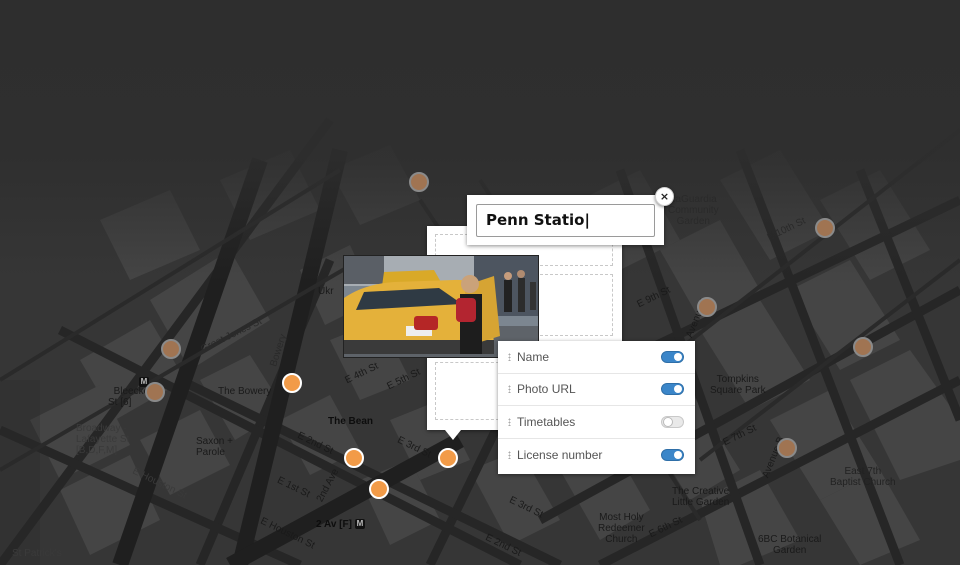 This screenshot has height=565, width=960. Describe the element at coordinates (701, 497) in the screenshot. I see `map-label-creative-garden: The Creative Little Garden` at that location.